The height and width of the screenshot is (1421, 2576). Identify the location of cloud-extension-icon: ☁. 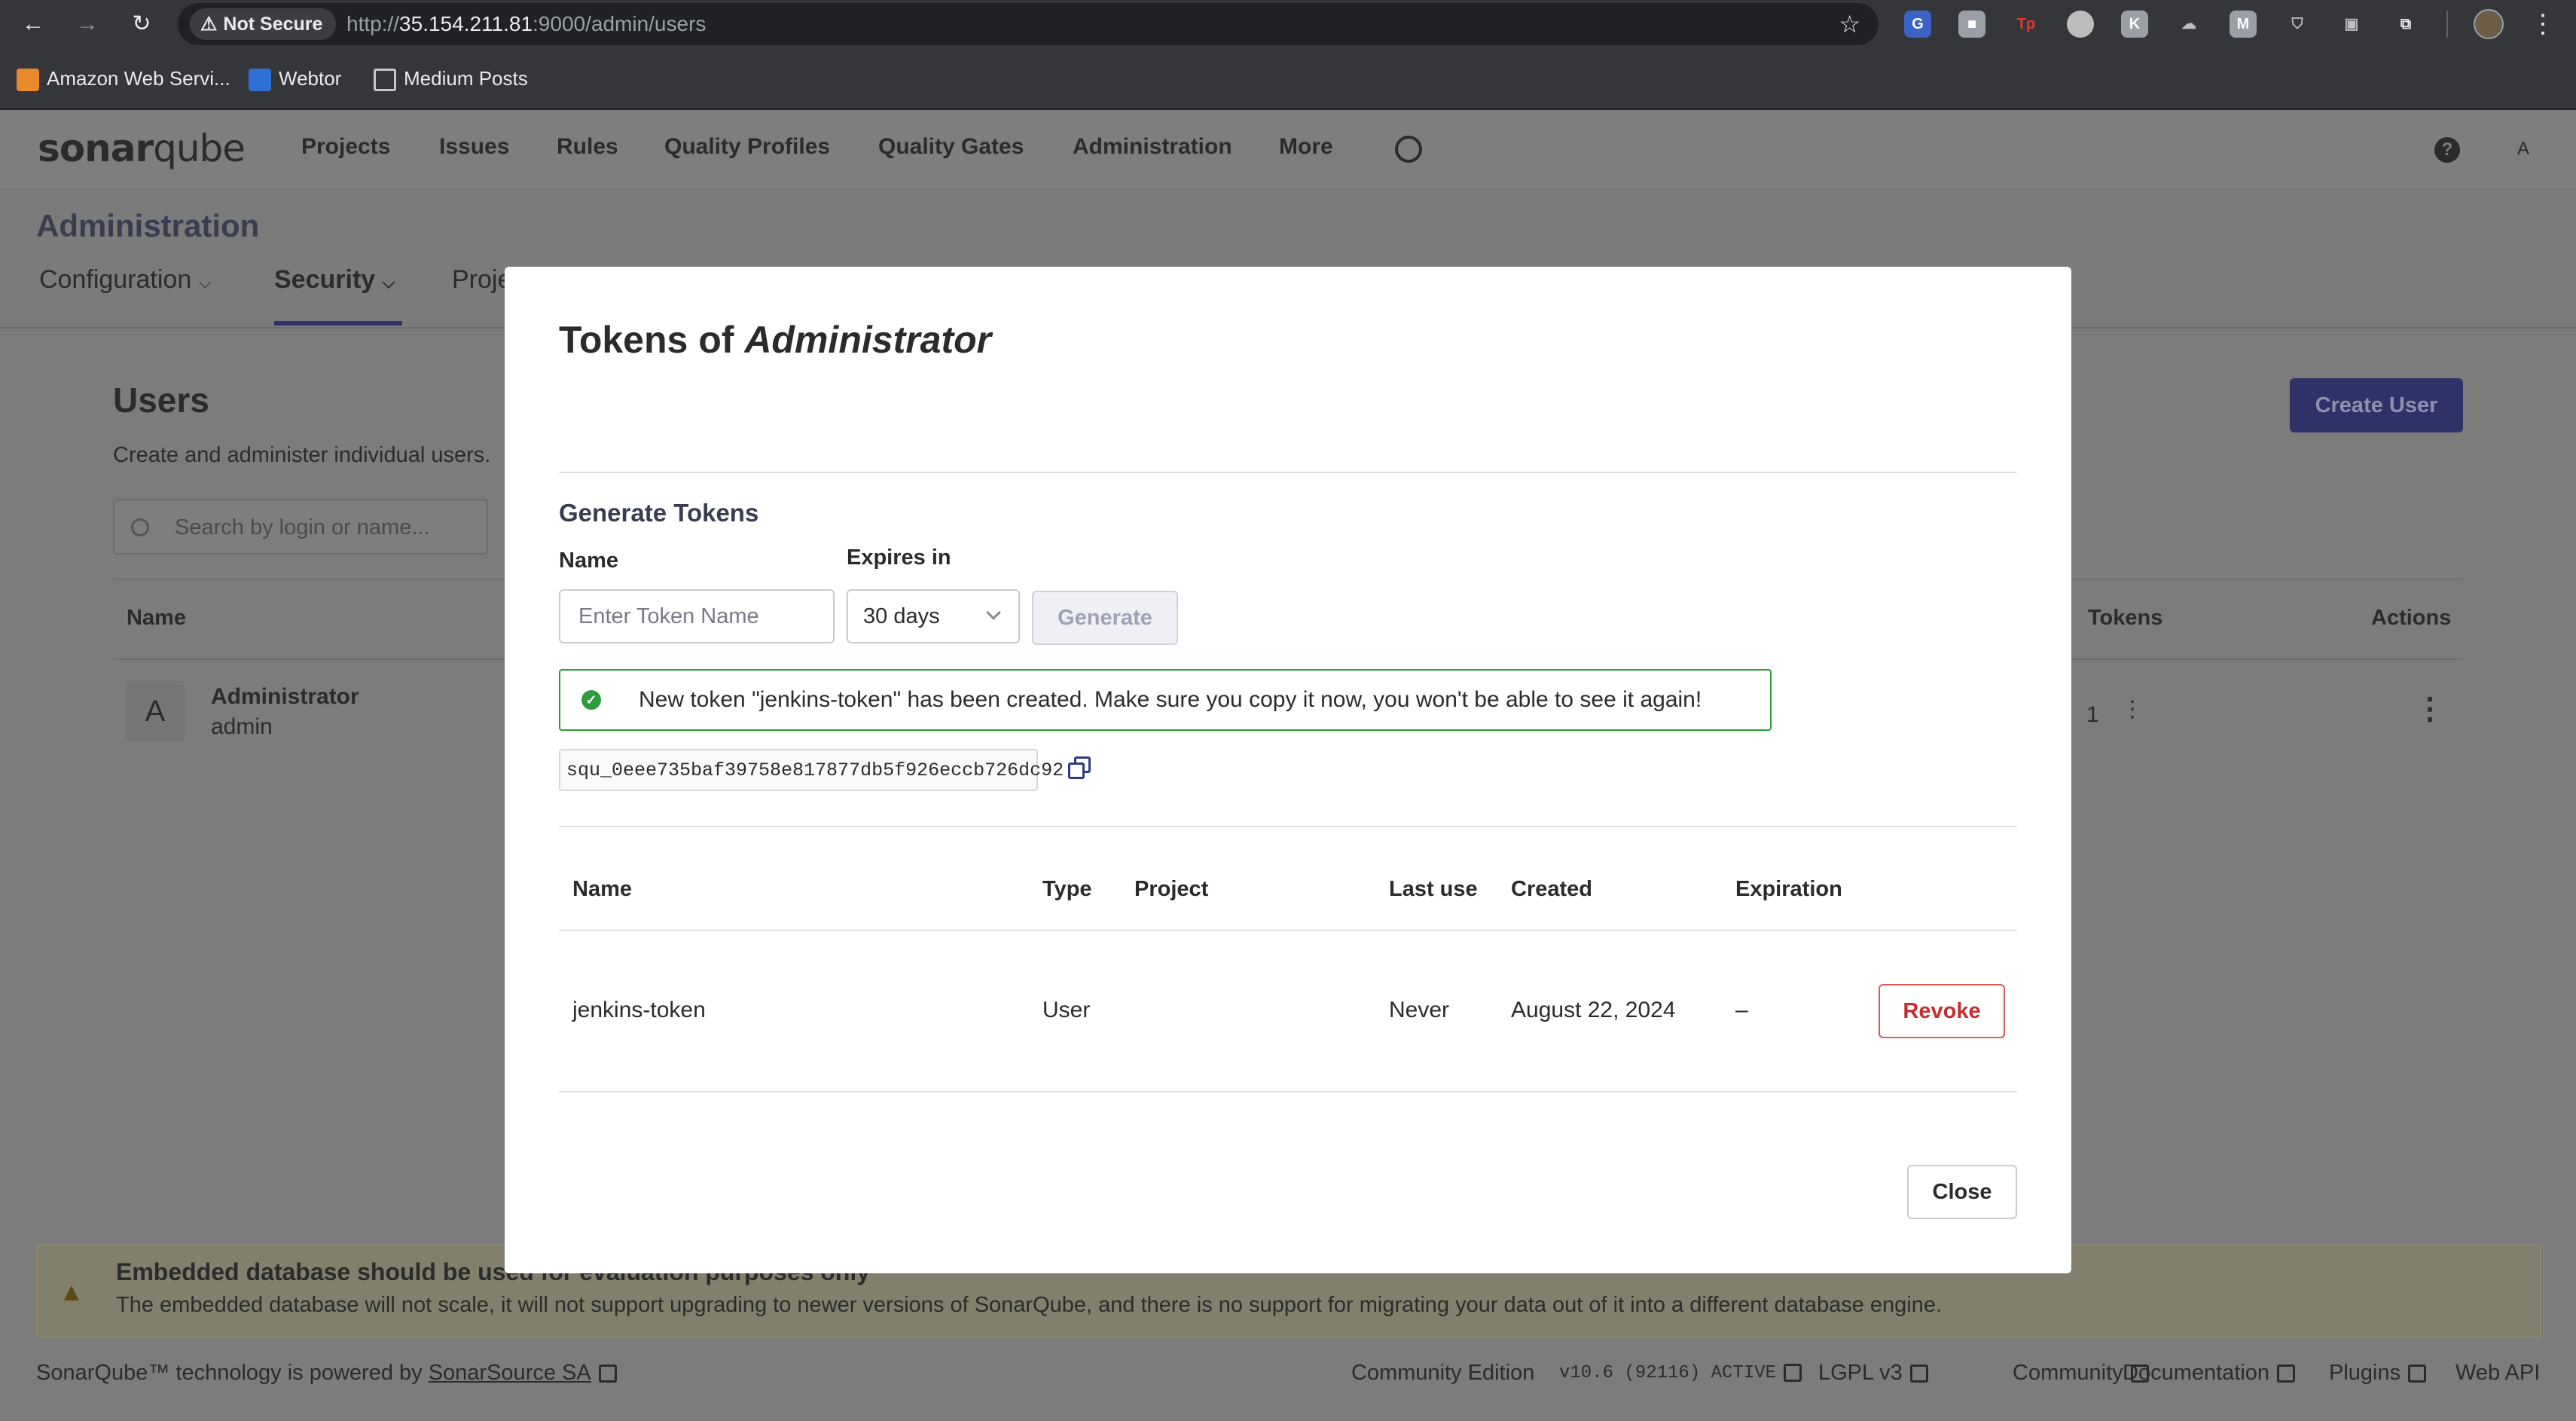
(2189, 24).